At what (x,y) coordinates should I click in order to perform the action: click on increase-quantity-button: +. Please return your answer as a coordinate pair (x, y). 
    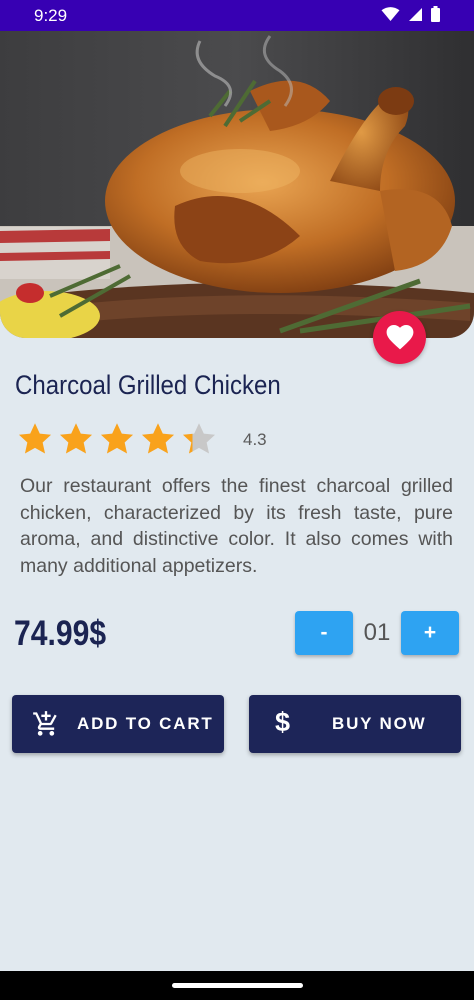
    Looking at the image, I should click on (430, 633).